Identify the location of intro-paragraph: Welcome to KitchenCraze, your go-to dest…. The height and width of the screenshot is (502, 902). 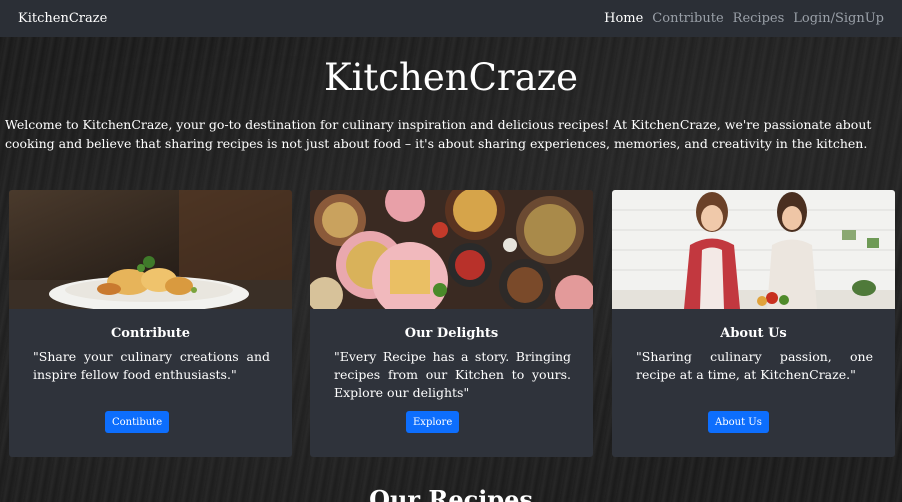
(438, 134).